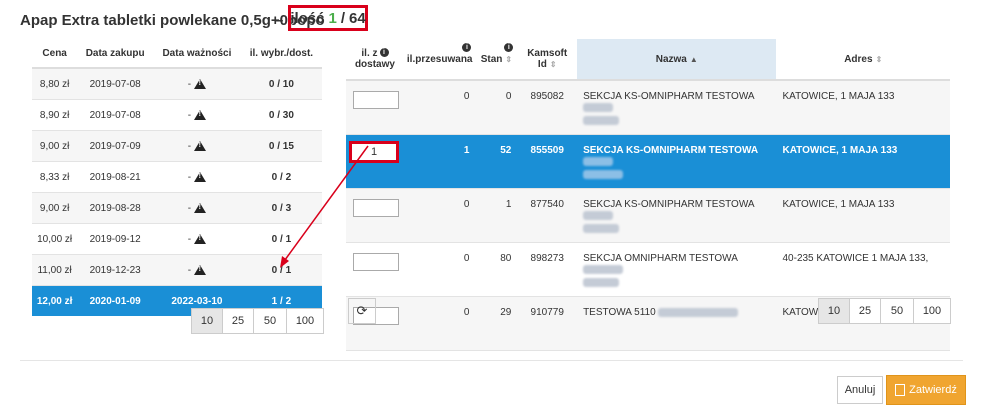  What do you see at coordinates (860, 390) in the screenshot?
I see `cancel-button: Anuluj` at bounding box center [860, 390].